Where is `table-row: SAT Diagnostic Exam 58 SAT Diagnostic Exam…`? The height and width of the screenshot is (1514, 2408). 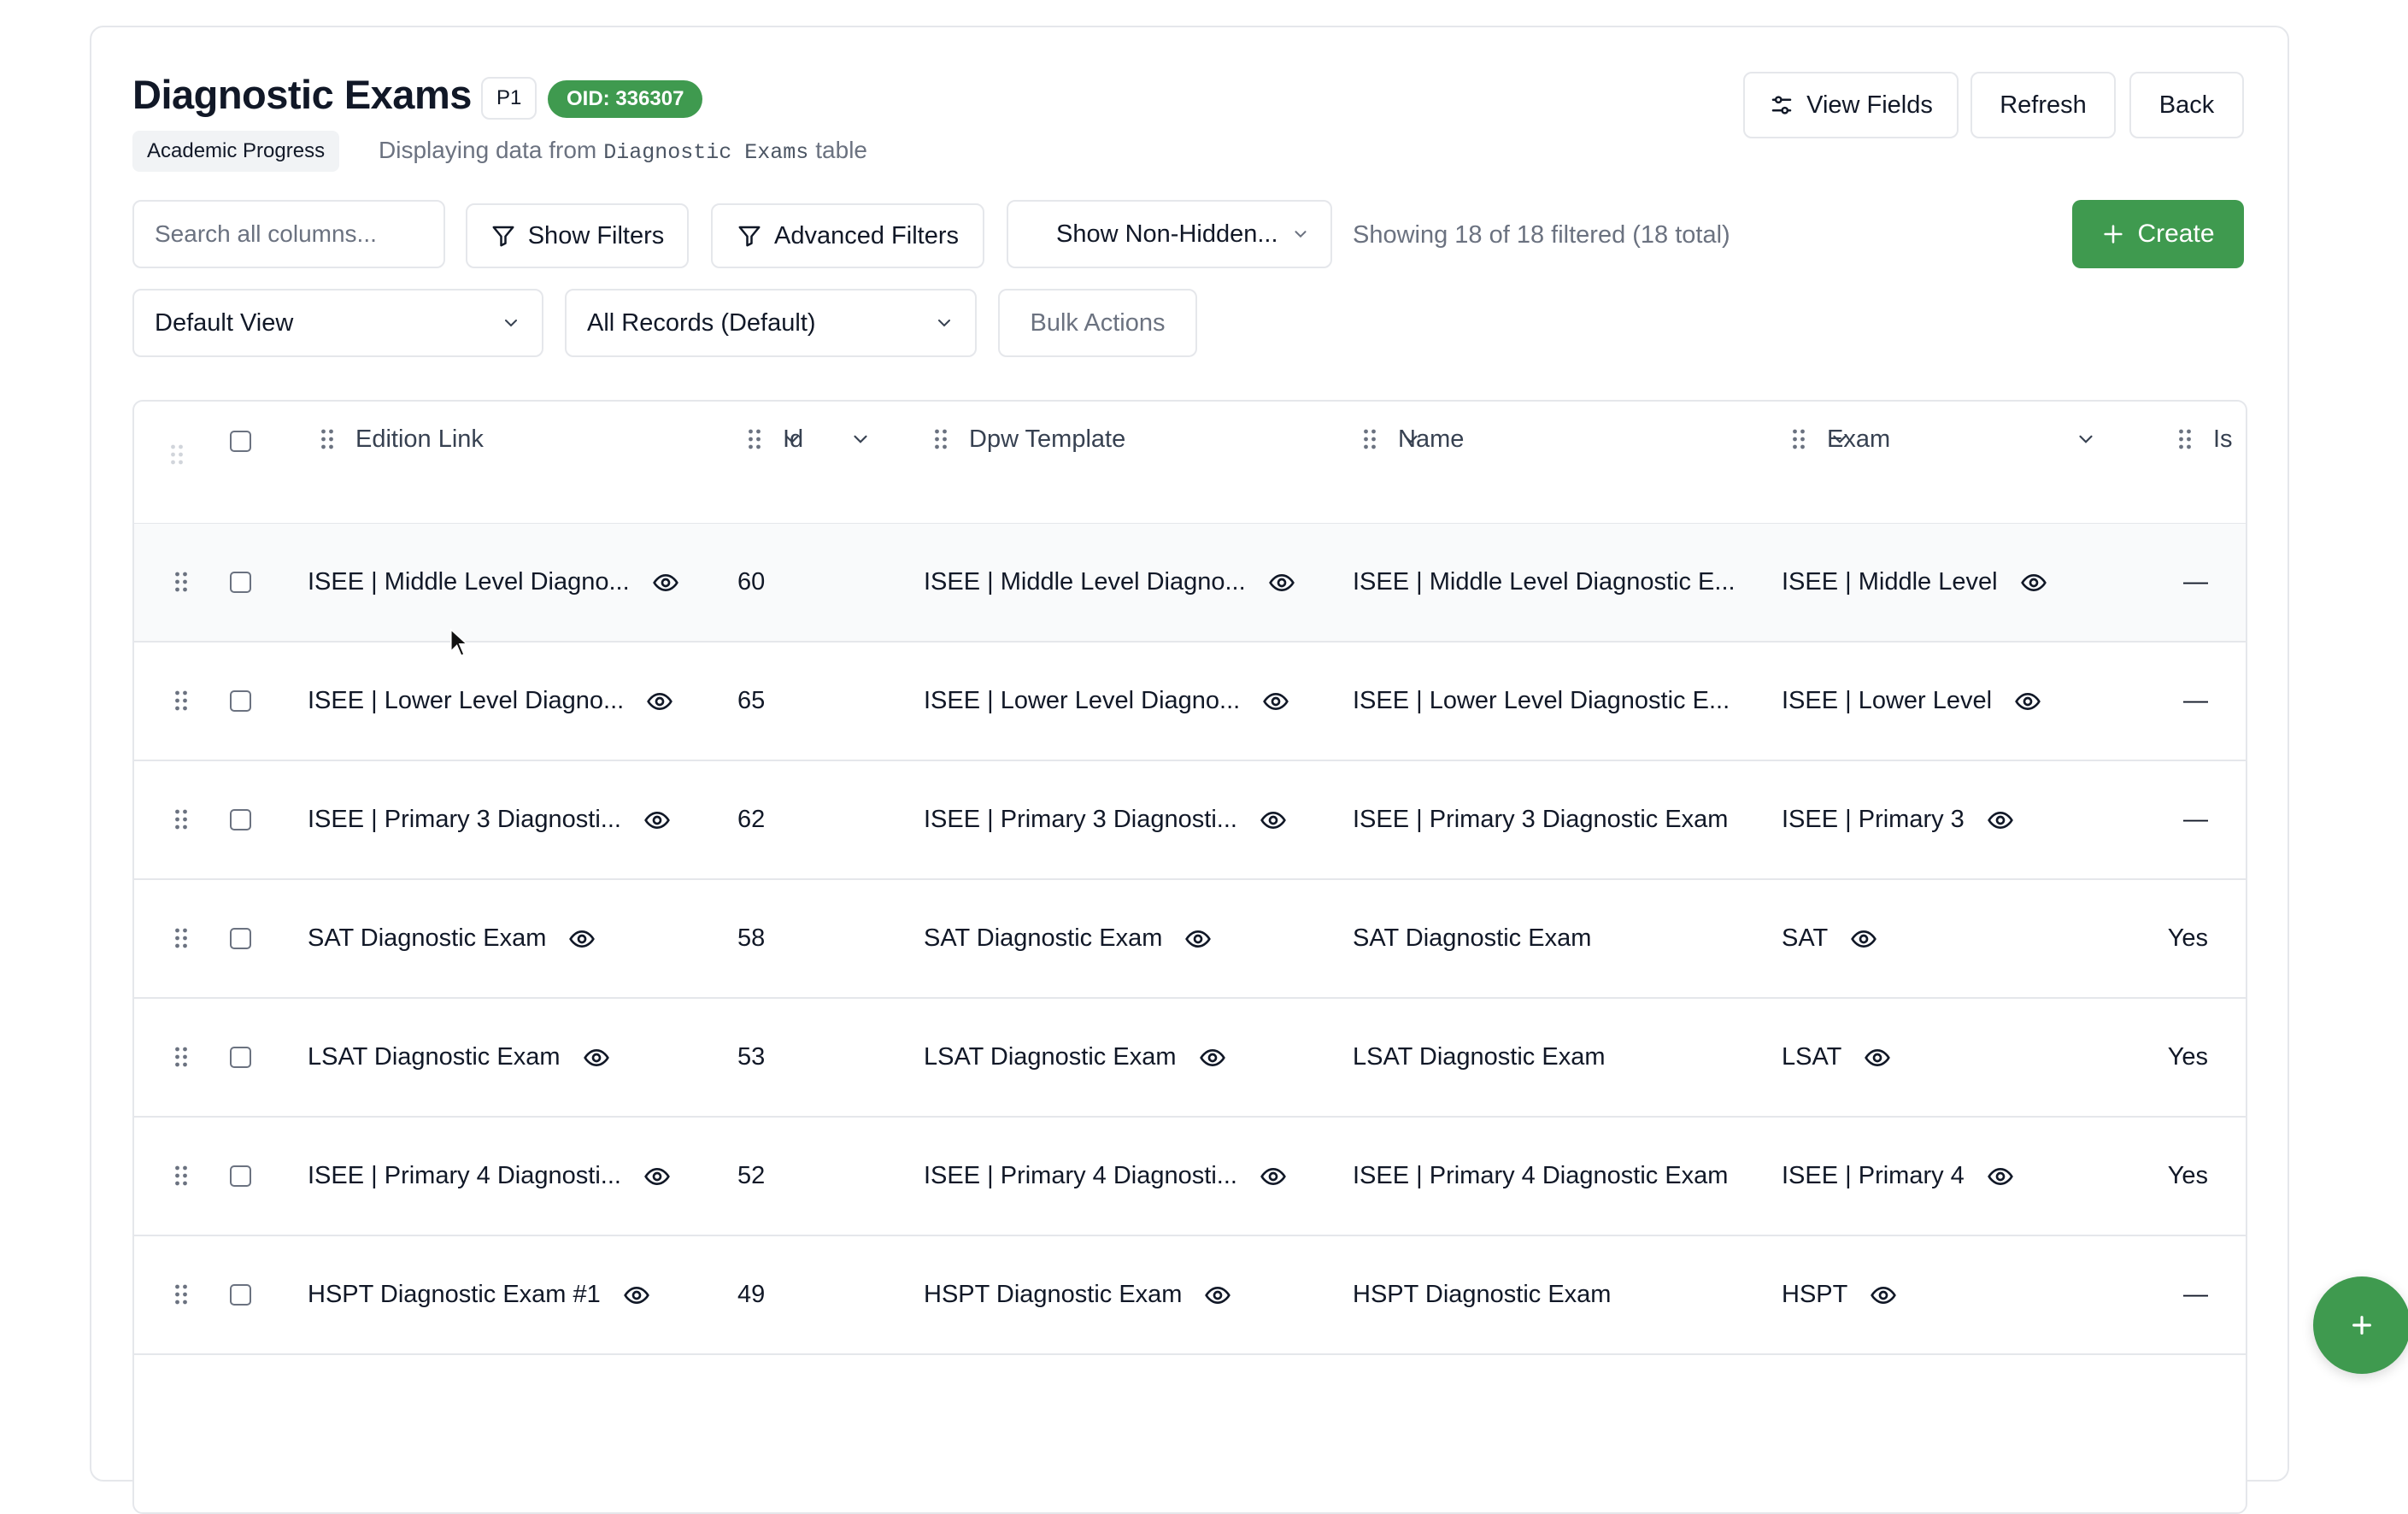 table-row: SAT Diagnostic Exam 58 SAT Diagnostic Exam… is located at coordinates (1190, 940).